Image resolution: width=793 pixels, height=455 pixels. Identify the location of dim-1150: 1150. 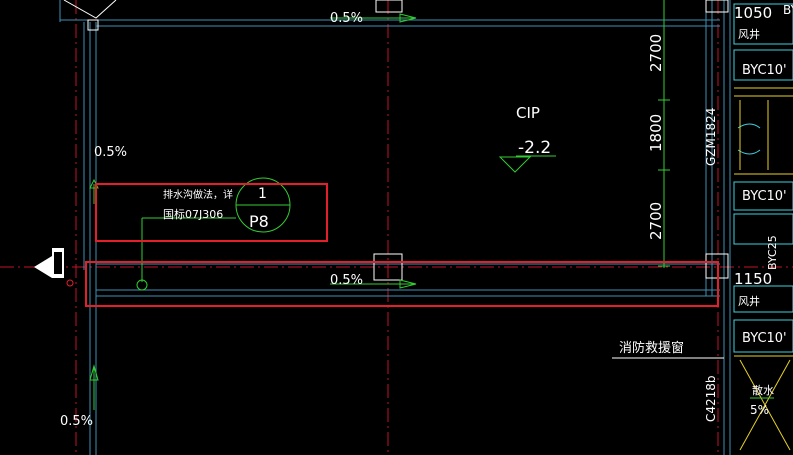
(753, 279).